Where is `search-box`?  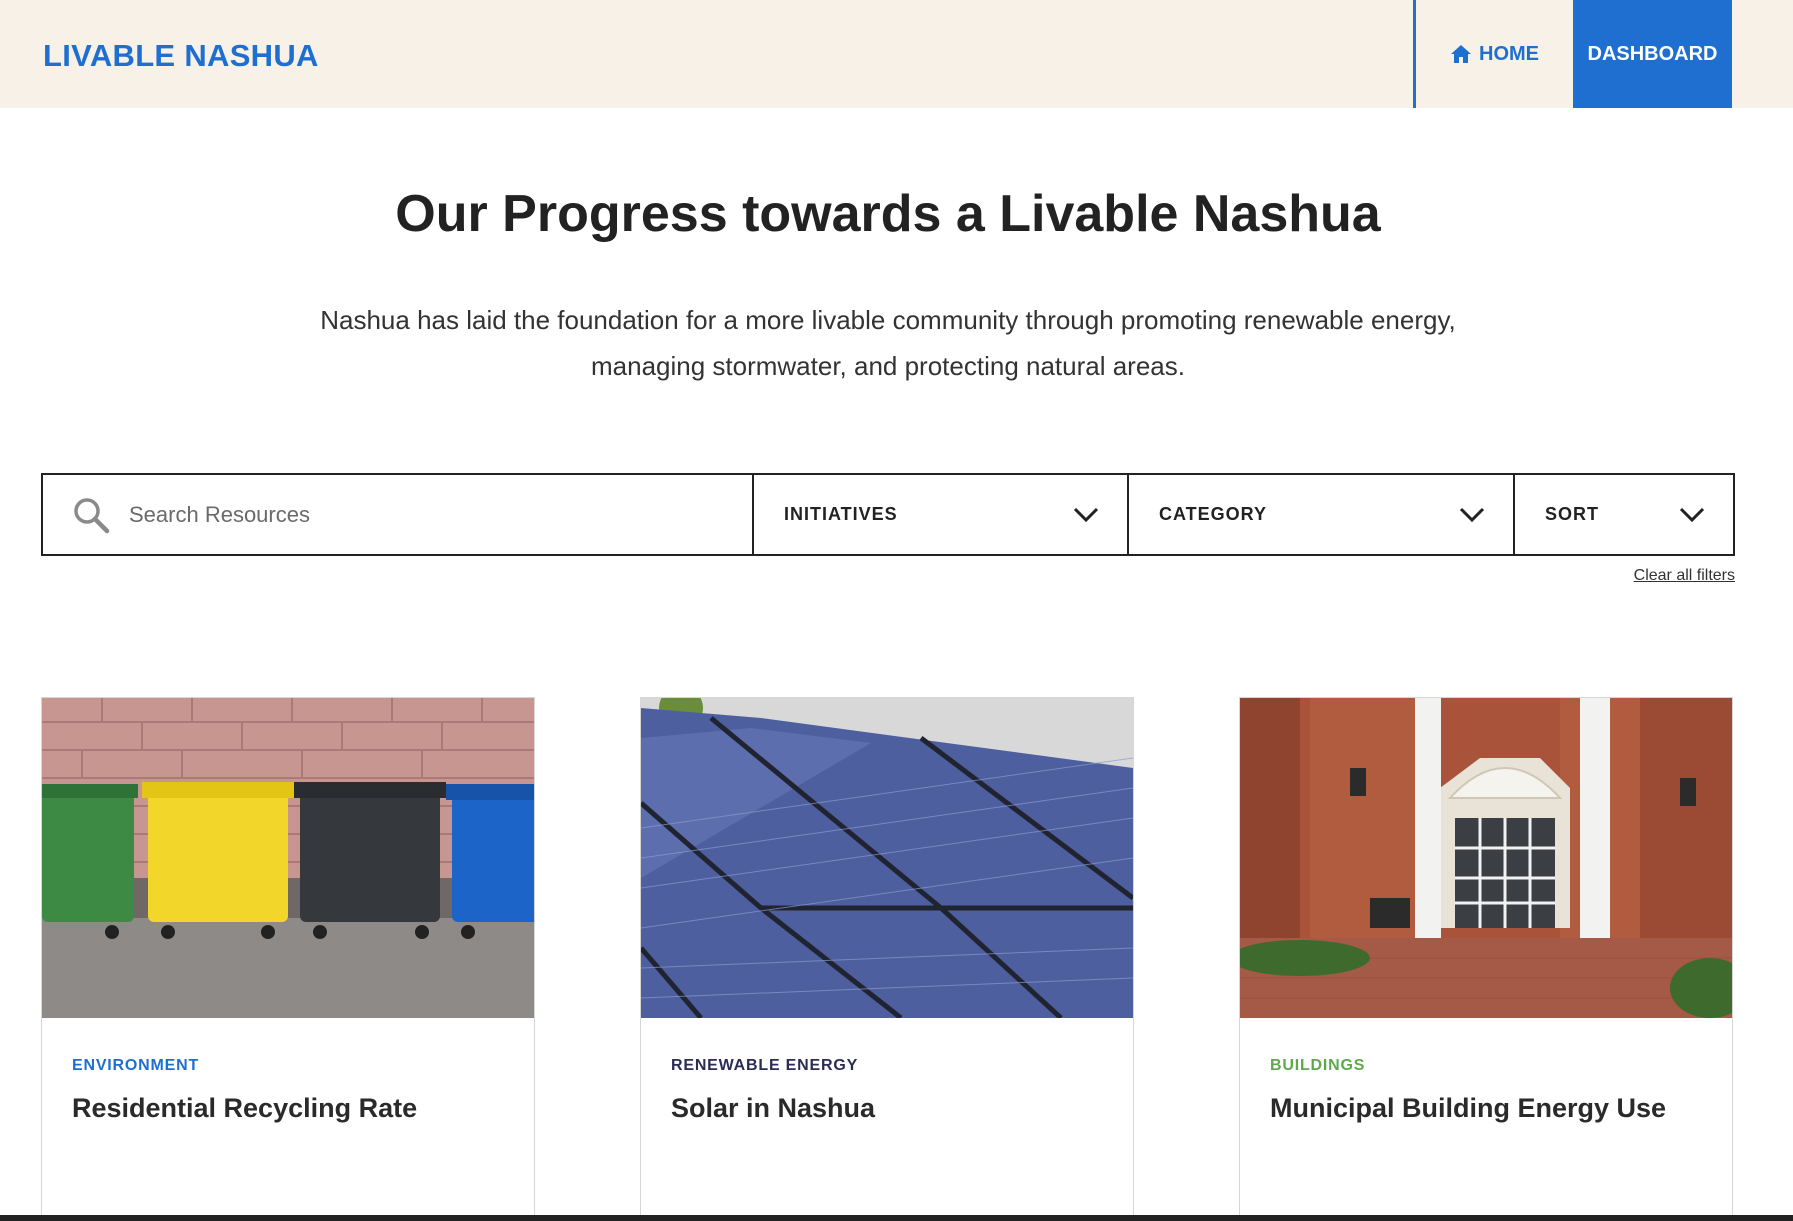 search-box is located at coordinates (398, 514).